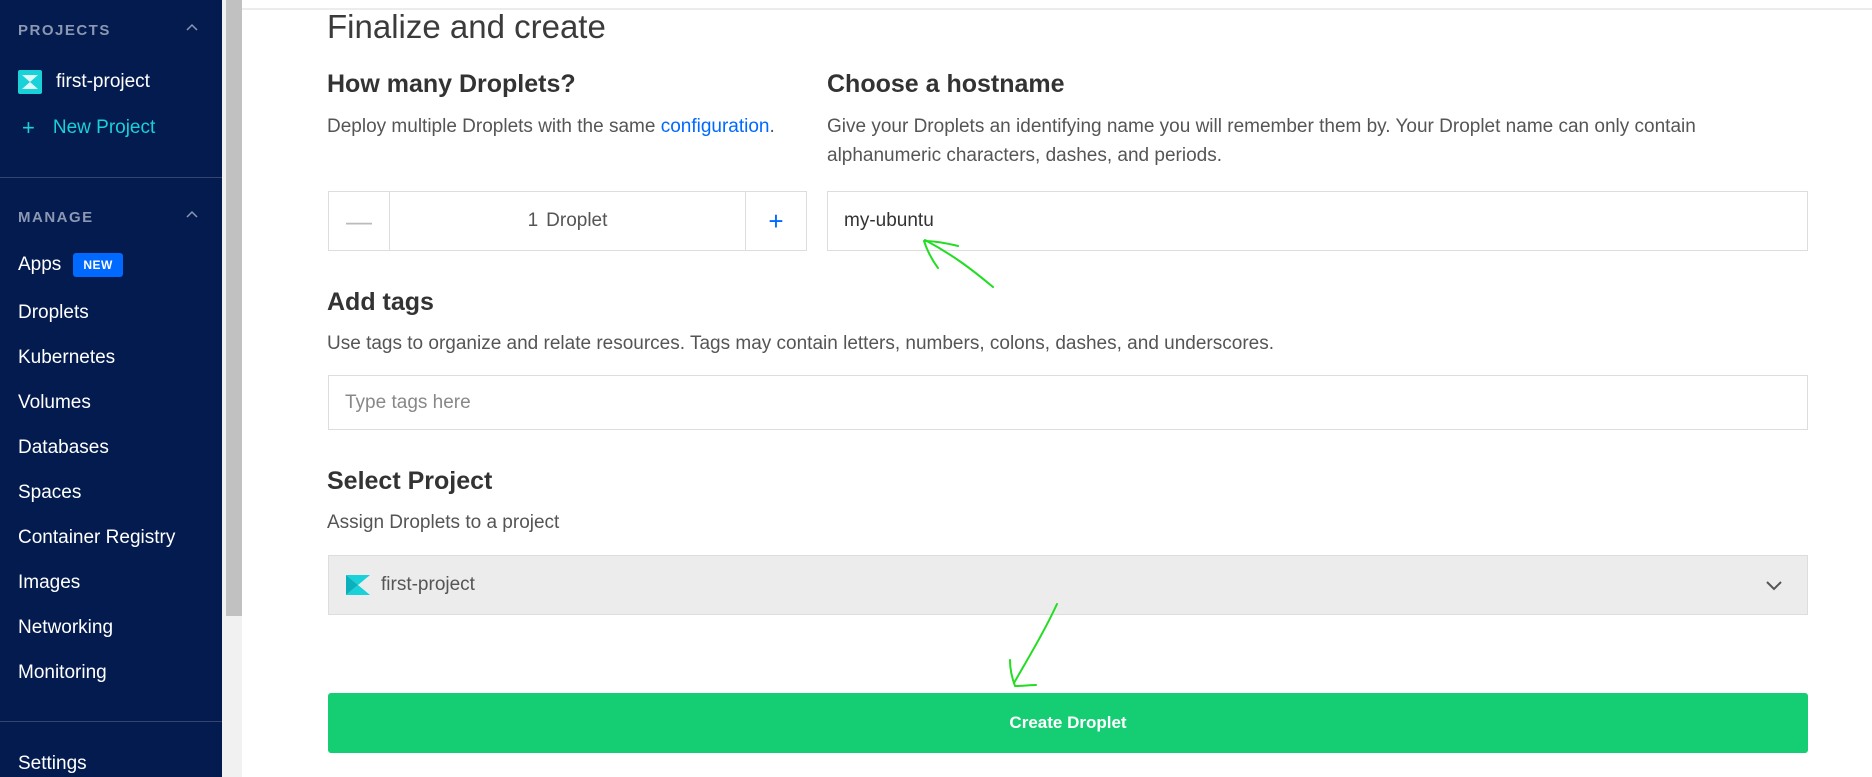  What do you see at coordinates (380, 302) in the screenshot?
I see `tags-heading: Add tags` at bounding box center [380, 302].